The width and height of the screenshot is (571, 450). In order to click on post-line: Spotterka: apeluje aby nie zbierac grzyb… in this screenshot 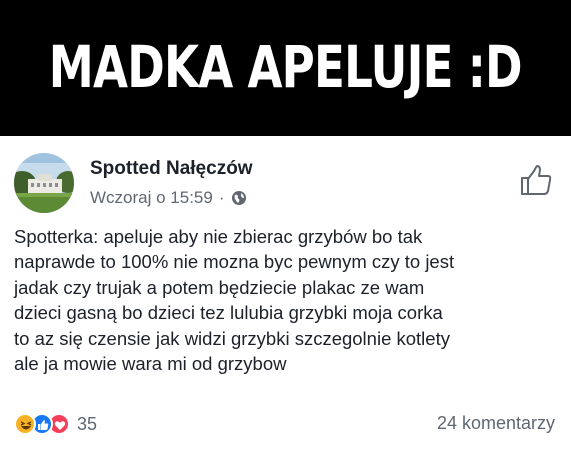, I will do `click(218, 236)`.